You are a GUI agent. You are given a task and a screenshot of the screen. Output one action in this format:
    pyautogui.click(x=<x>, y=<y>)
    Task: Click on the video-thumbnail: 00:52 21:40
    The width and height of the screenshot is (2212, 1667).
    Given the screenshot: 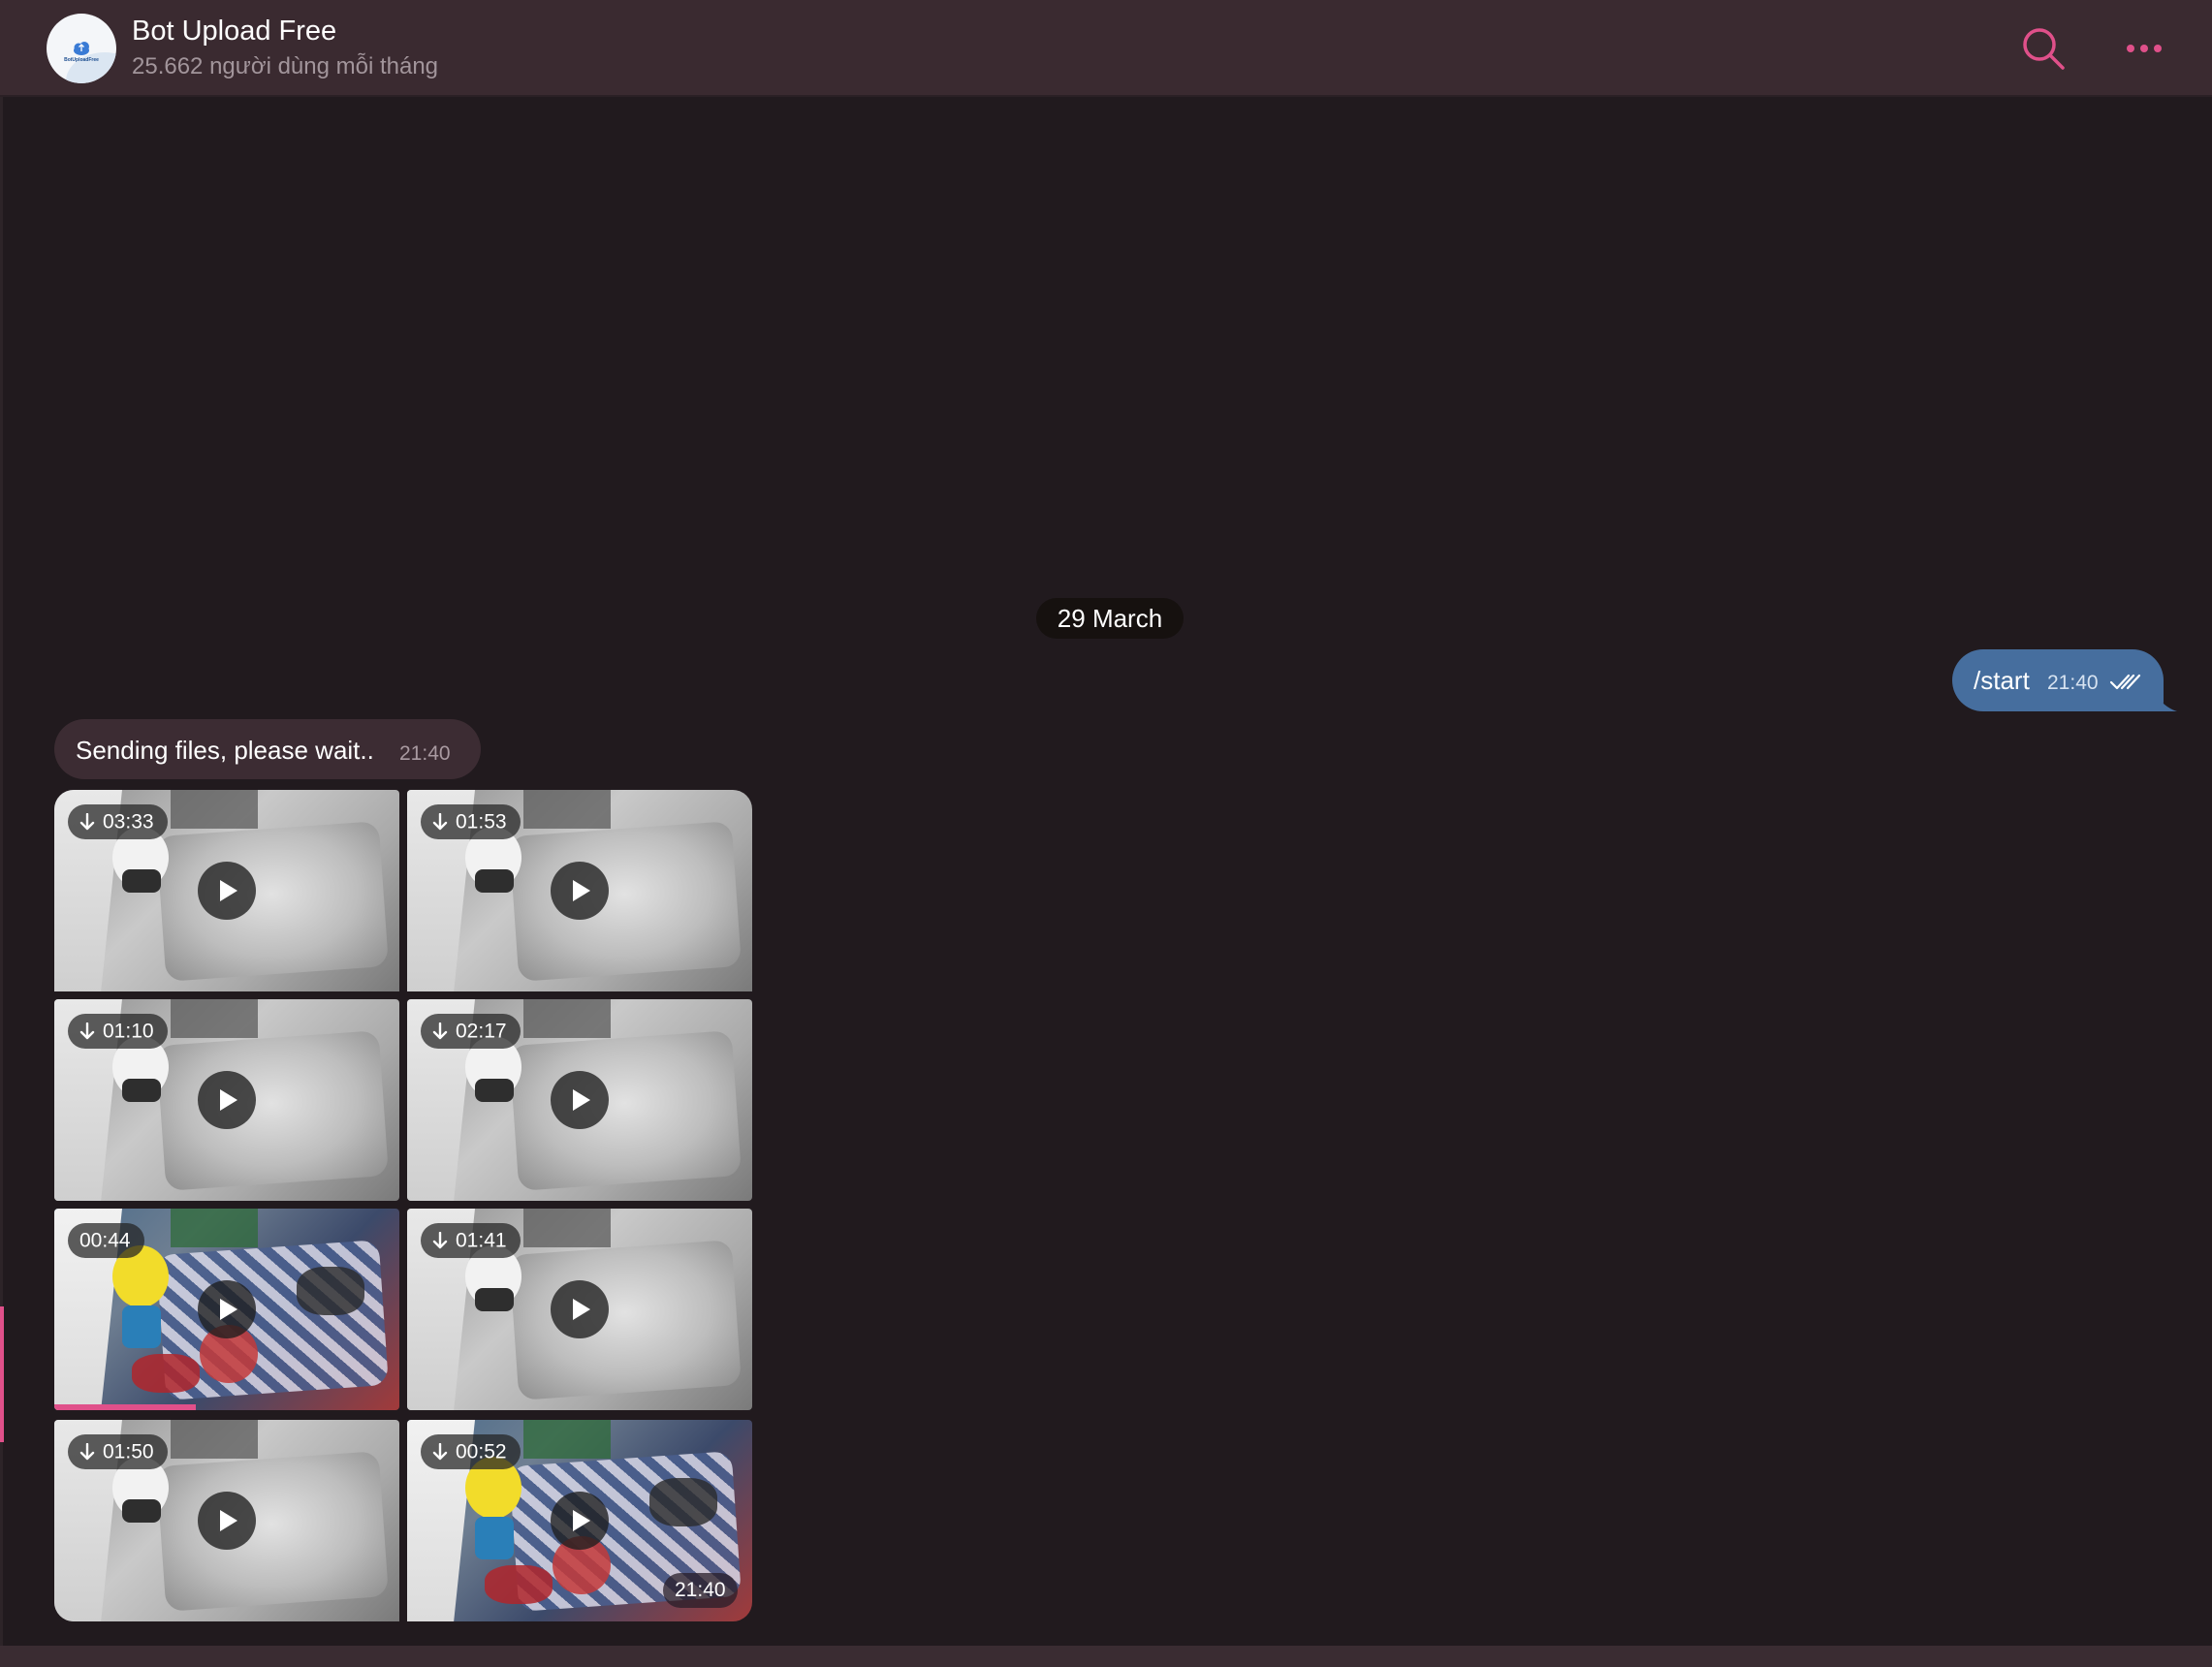 What is the action you would take?
    pyautogui.click(x=579, y=1520)
    